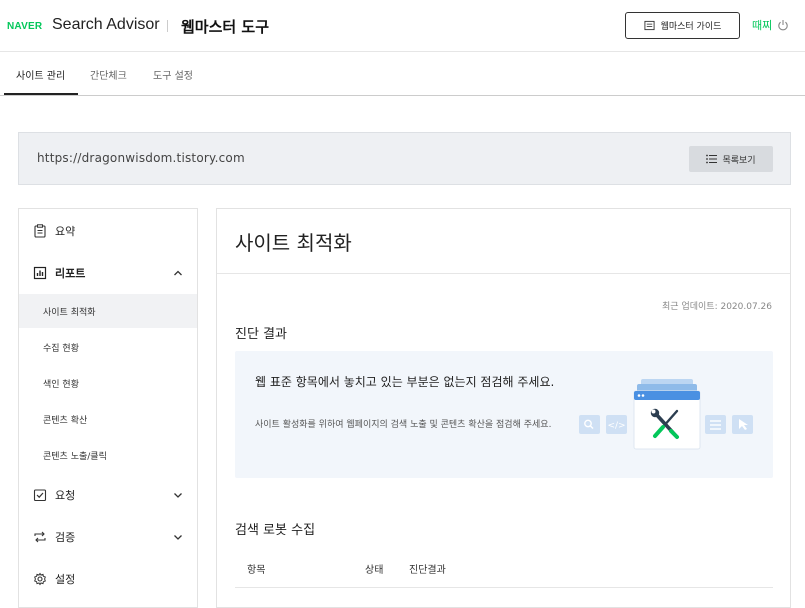  Describe the element at coordinates (108, 311) in the screenshot. I see `sidebar-subitem-site-optimization: 사이트 최적화` at that location.